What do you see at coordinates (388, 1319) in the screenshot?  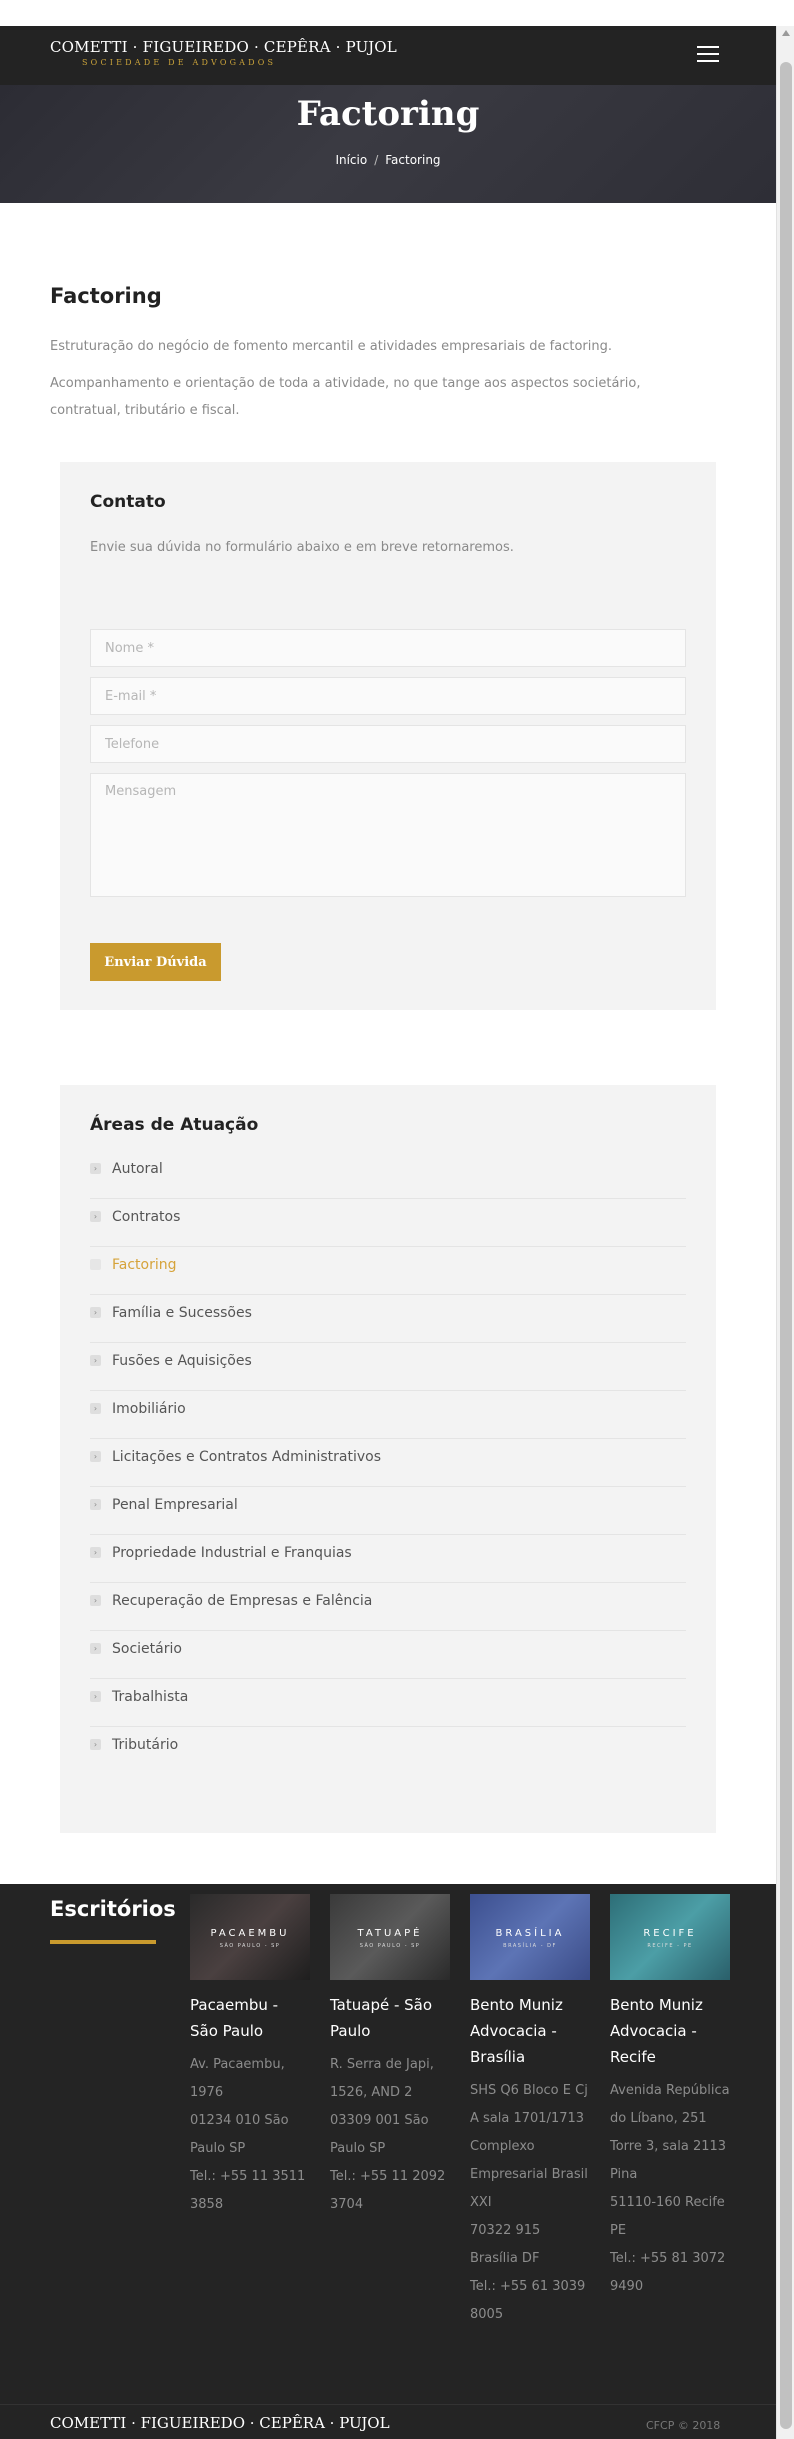 I see `area-list-item: › Família e Sucessões` at bounding box center [388, 1319].